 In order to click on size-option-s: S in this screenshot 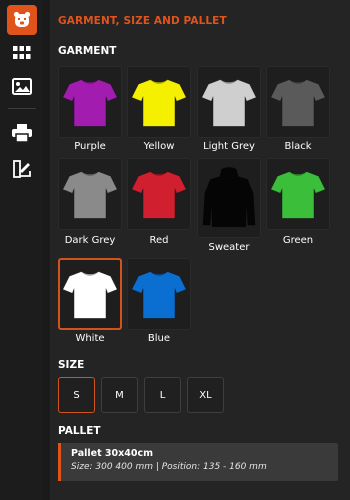, I will do `click(76, 395)`.